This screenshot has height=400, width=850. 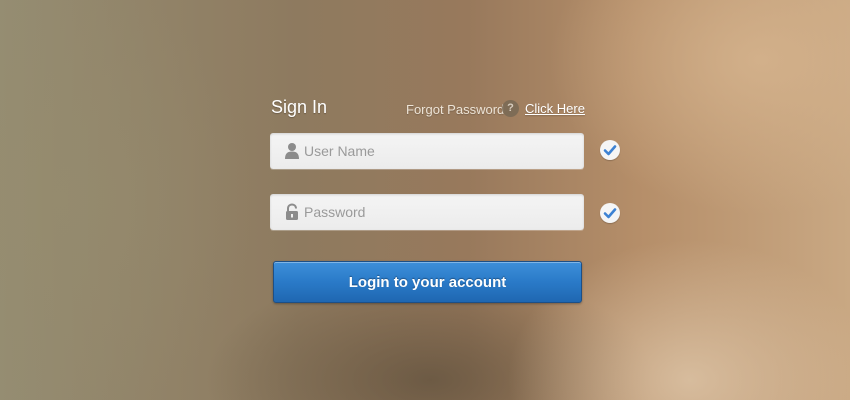 What do you see at coordinates (555, 108) in the screenshot?
I see `forgot-password-link: Click Here` at bounding box center [555, 108].